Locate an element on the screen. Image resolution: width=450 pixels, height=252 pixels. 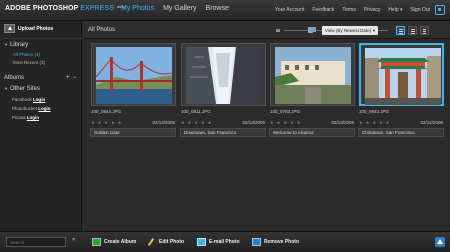
upload-photos-button: Upload Photos is located at coordinates (28, 28).